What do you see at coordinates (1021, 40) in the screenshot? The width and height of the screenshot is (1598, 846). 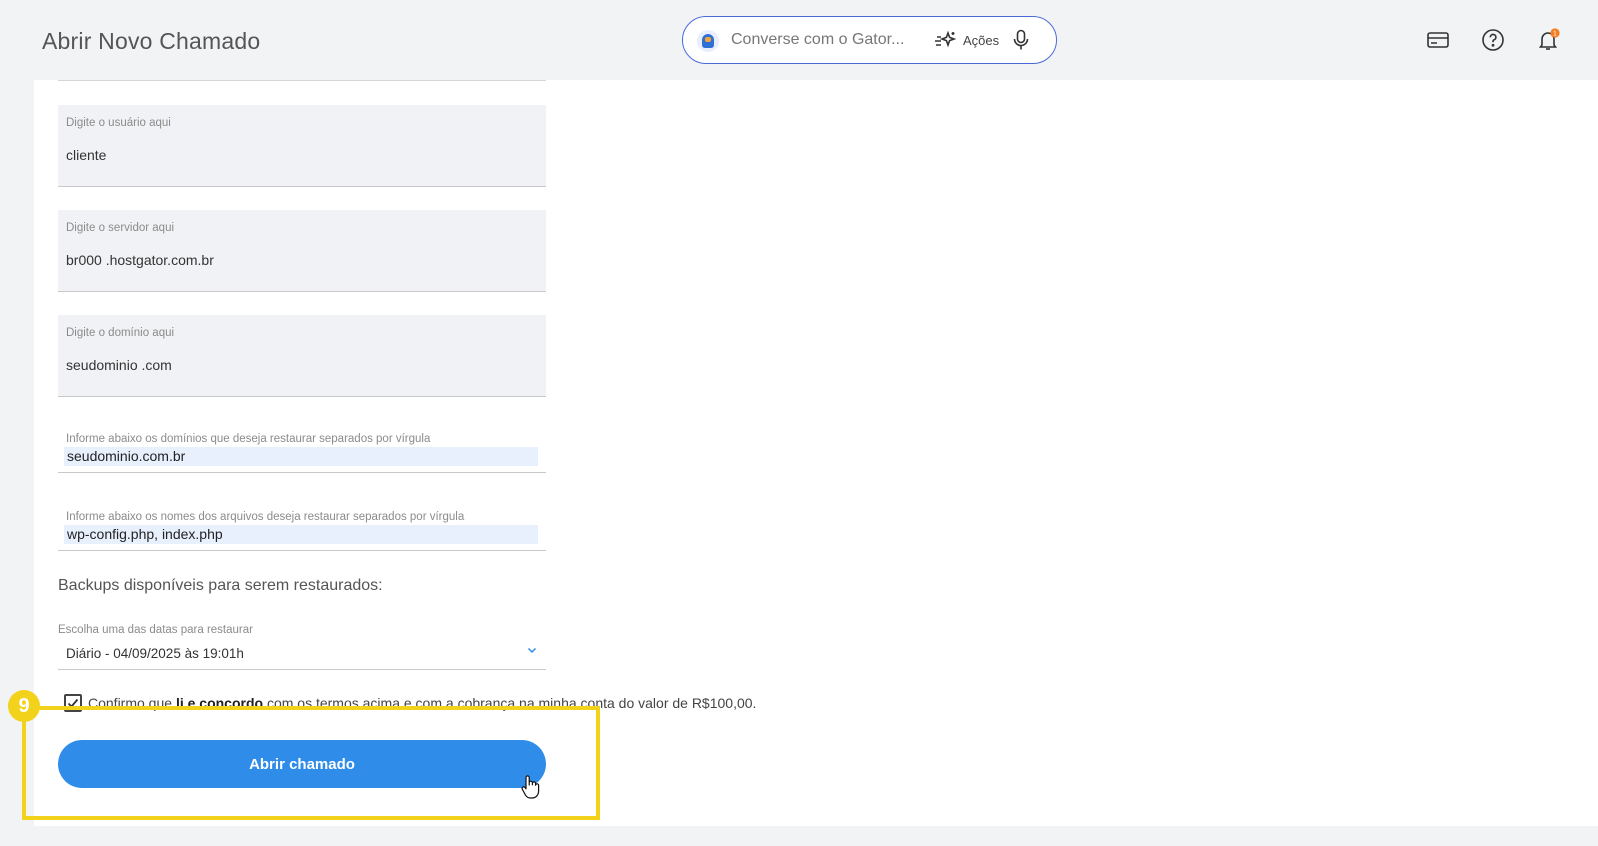 I see `microphone-icon` at bounding box center [1021, 40].